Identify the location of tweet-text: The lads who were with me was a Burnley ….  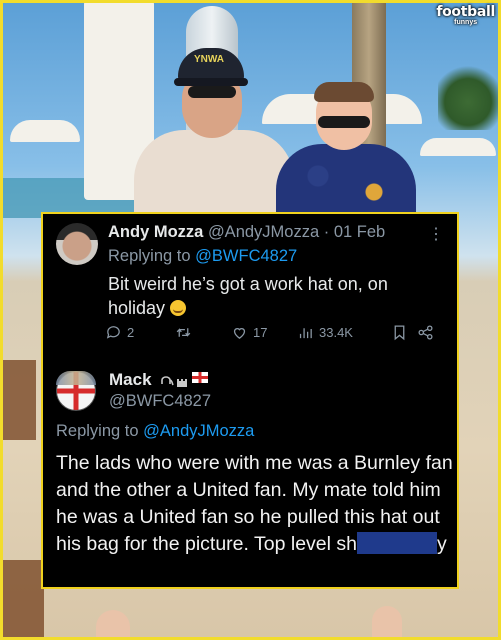
(256, 504).